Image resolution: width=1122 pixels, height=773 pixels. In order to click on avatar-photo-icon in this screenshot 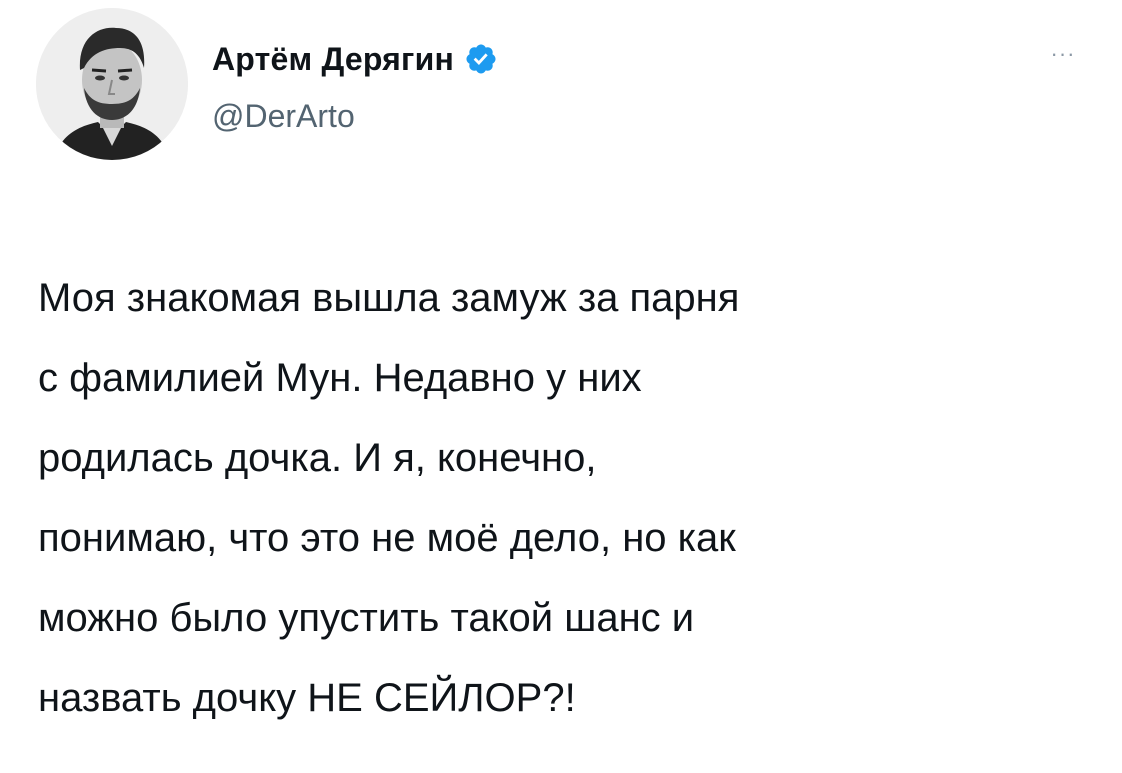, I will do `click(112, 84)`.